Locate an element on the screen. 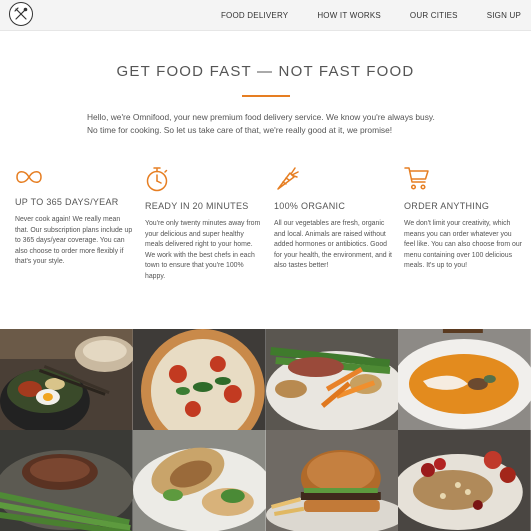 The image size is (531, 531). feature-title: ORDER ANYTHING is located at coordinates (447, 206).